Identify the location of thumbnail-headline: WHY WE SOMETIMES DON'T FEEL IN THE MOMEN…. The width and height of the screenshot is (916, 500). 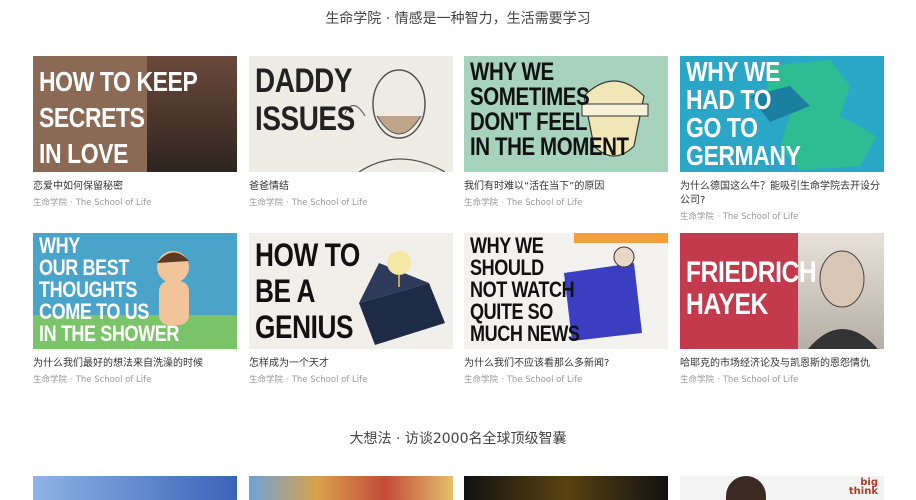
(549, 109).